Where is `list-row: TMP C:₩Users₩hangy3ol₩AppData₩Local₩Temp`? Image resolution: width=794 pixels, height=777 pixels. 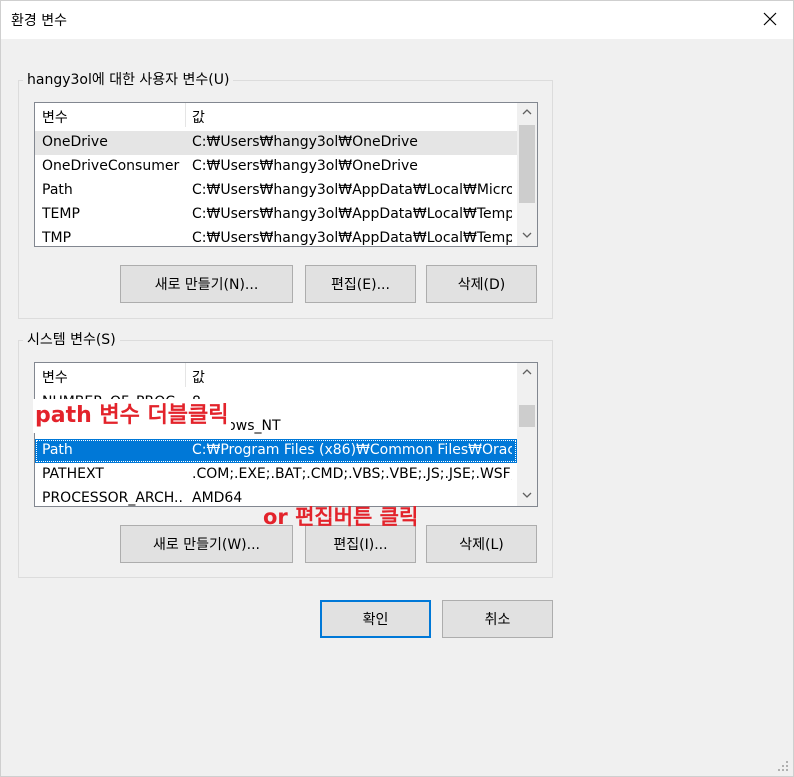 list-row: TMP C:₩Users₩hangy3ol₩AppData₩Local₩Temp is located at coordinates (276, 236).